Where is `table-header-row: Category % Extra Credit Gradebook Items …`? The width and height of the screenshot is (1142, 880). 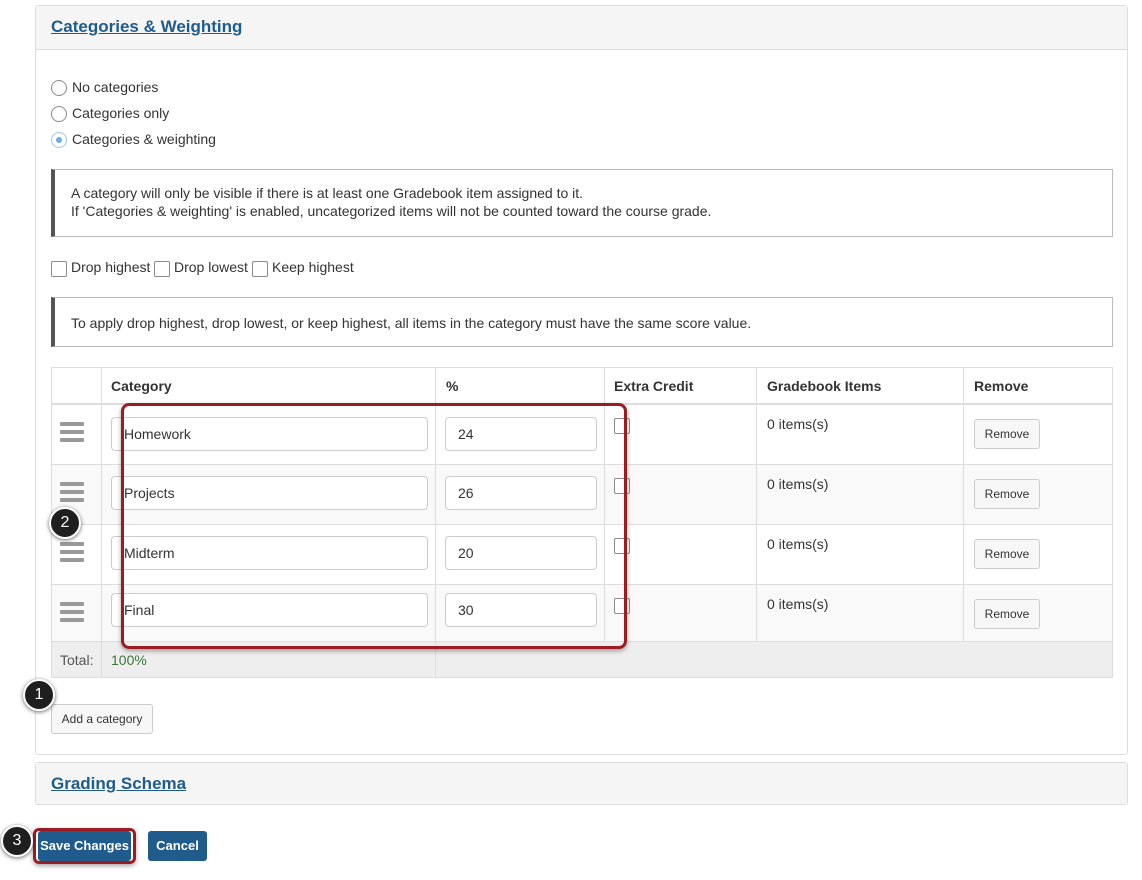 table-header-row: Category % Extra Credit Gradebook Items … is located at coordinates (582, 386).